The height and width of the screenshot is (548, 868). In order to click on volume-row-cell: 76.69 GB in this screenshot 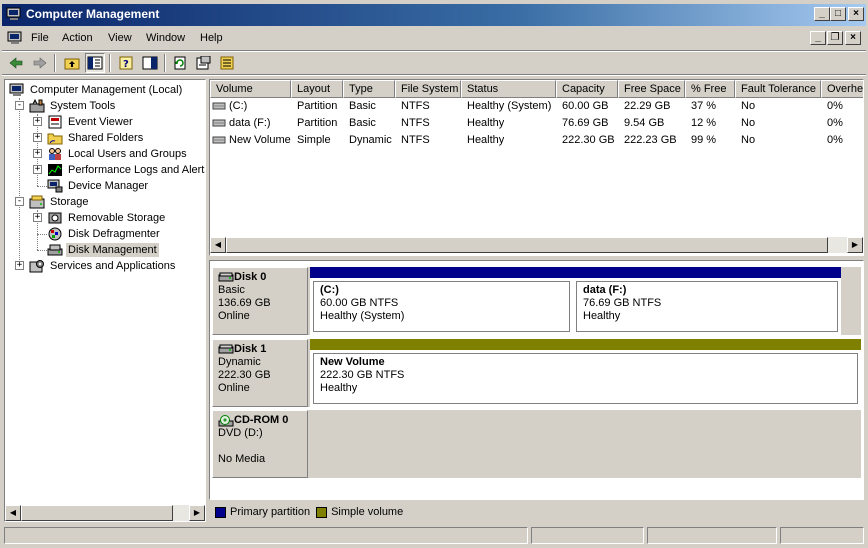, I will do `click(585, 123)`.